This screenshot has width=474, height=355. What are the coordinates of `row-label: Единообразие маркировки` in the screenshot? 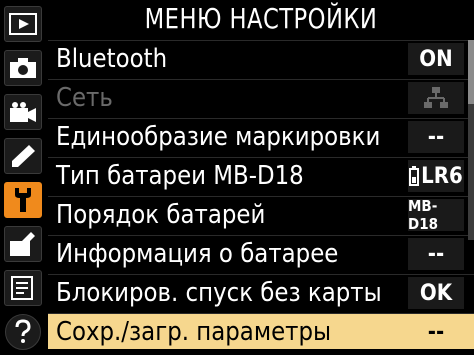 It's located at (218, 137).